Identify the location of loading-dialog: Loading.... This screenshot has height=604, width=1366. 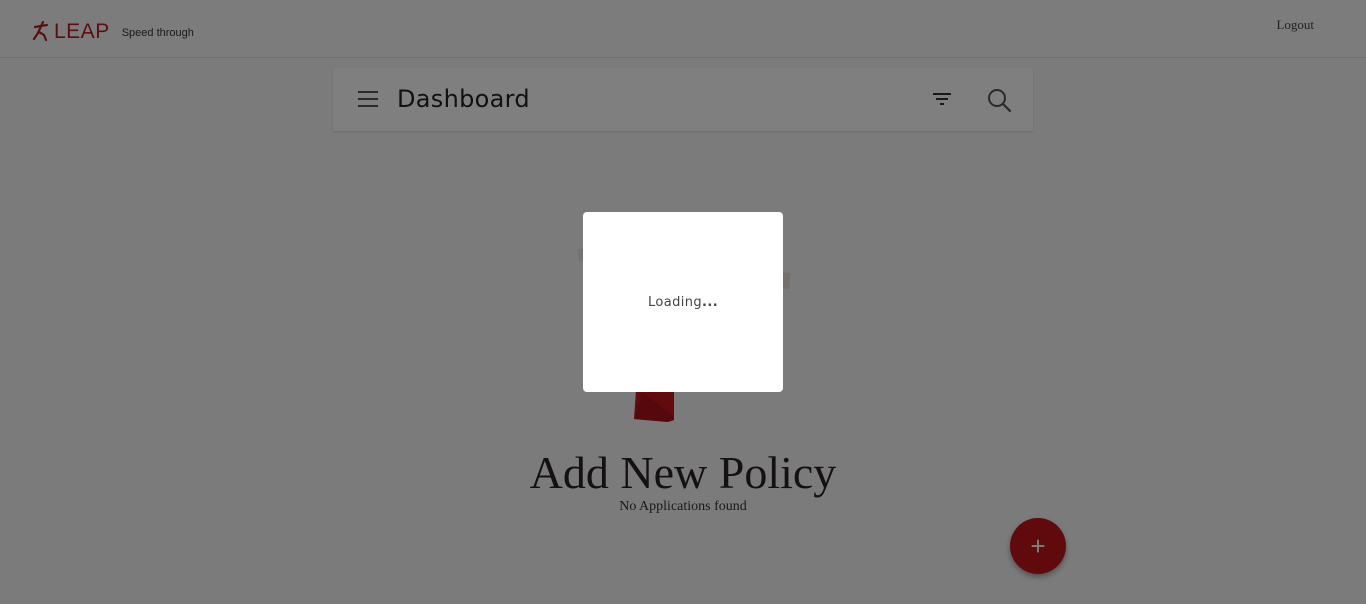
(683, 302).